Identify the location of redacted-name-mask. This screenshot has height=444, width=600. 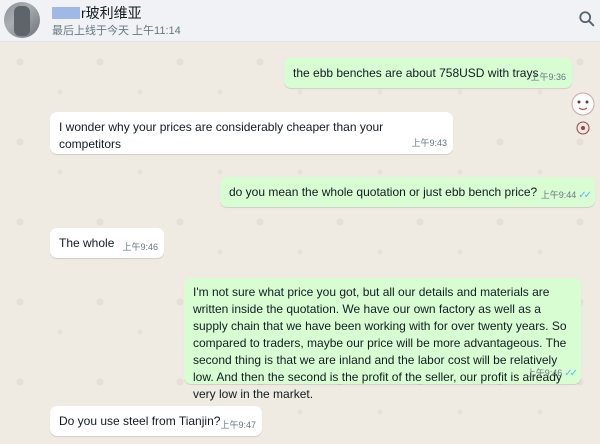
(66, 13).